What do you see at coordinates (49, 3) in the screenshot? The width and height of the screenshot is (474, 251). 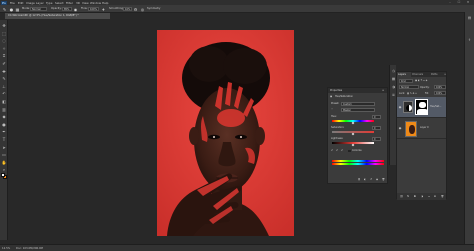 I see `menu-type: Type` at bounding box center [49, 3].